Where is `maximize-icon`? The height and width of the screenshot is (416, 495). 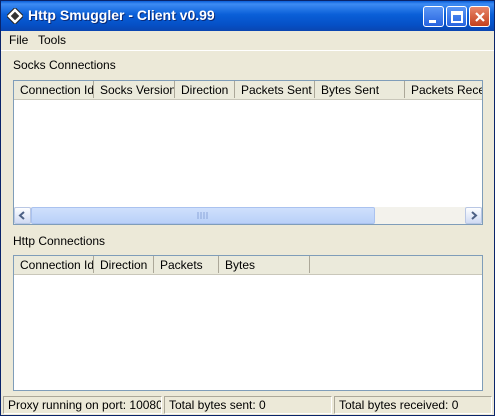
maximize-icon is located at coordinates (457, 17).